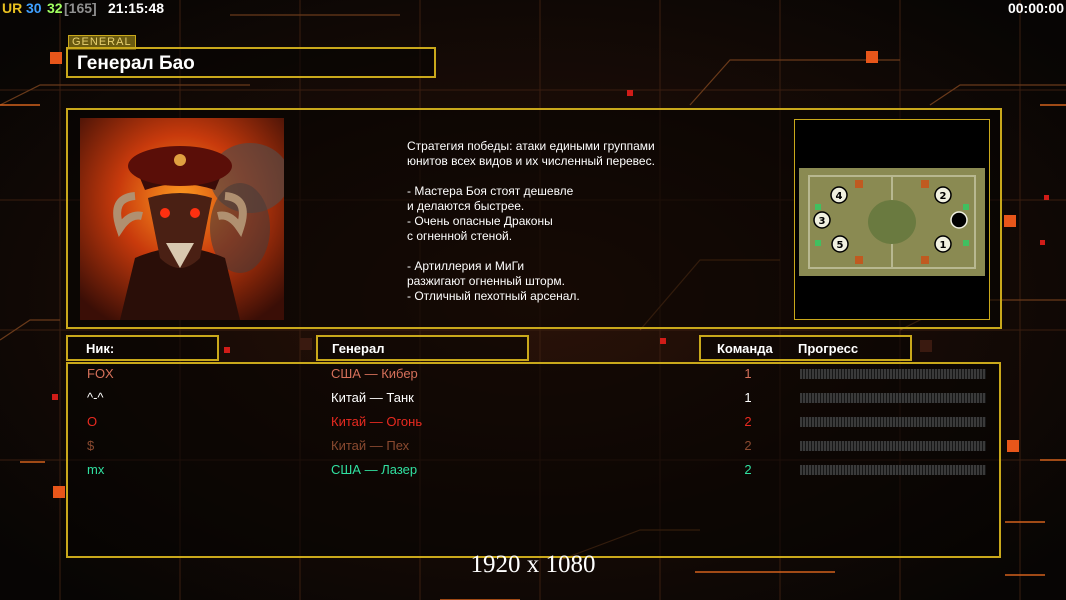  What do you see at coordinates (370, 445) in the screenshot?
I see `player-general: Китай — Пех` at bounding box center [370, 445].